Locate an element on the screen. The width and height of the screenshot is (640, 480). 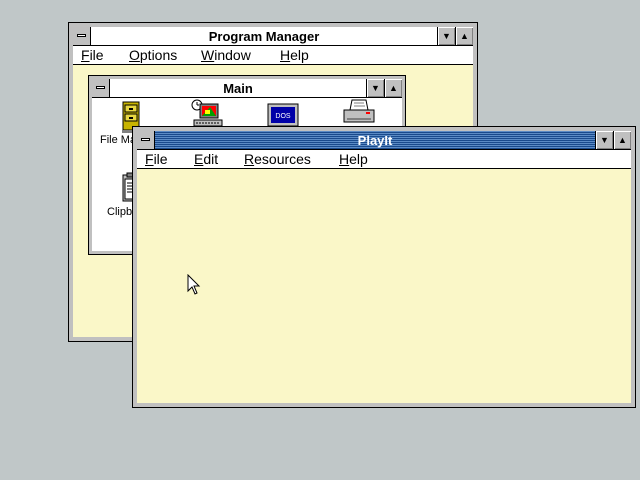
main-minimize-button: ▼ is located at coordinates (375, 88).